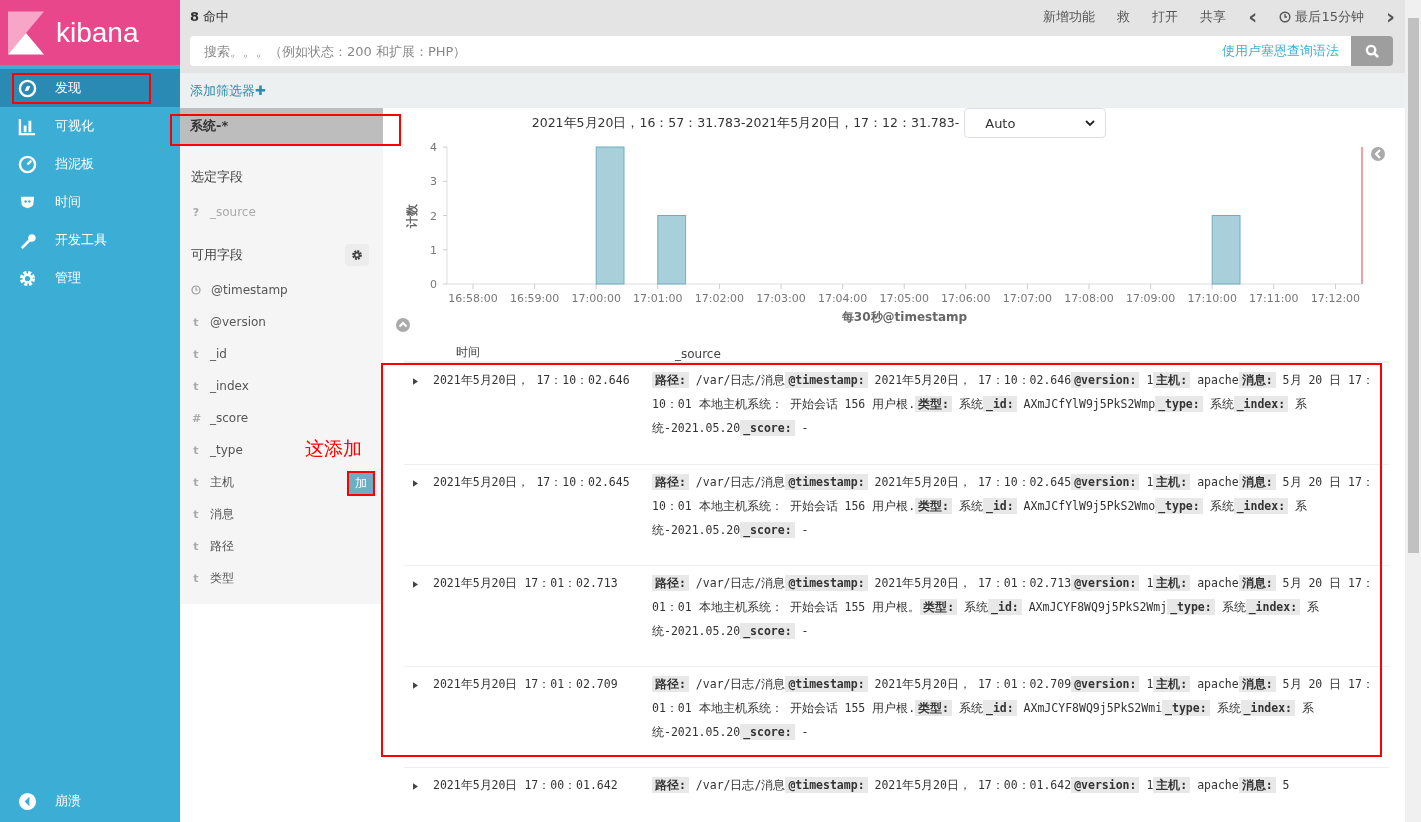 The width and height of the screenshot is (1421, 822). Describe the element at coordinates (1335, 298) in the screenshot. I see `x-tick-label: 17:12:00` at that location.